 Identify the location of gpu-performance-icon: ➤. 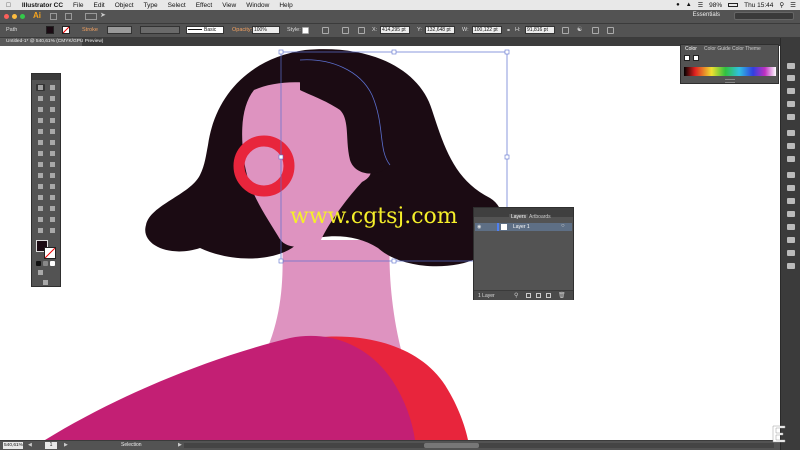
(103, 15).